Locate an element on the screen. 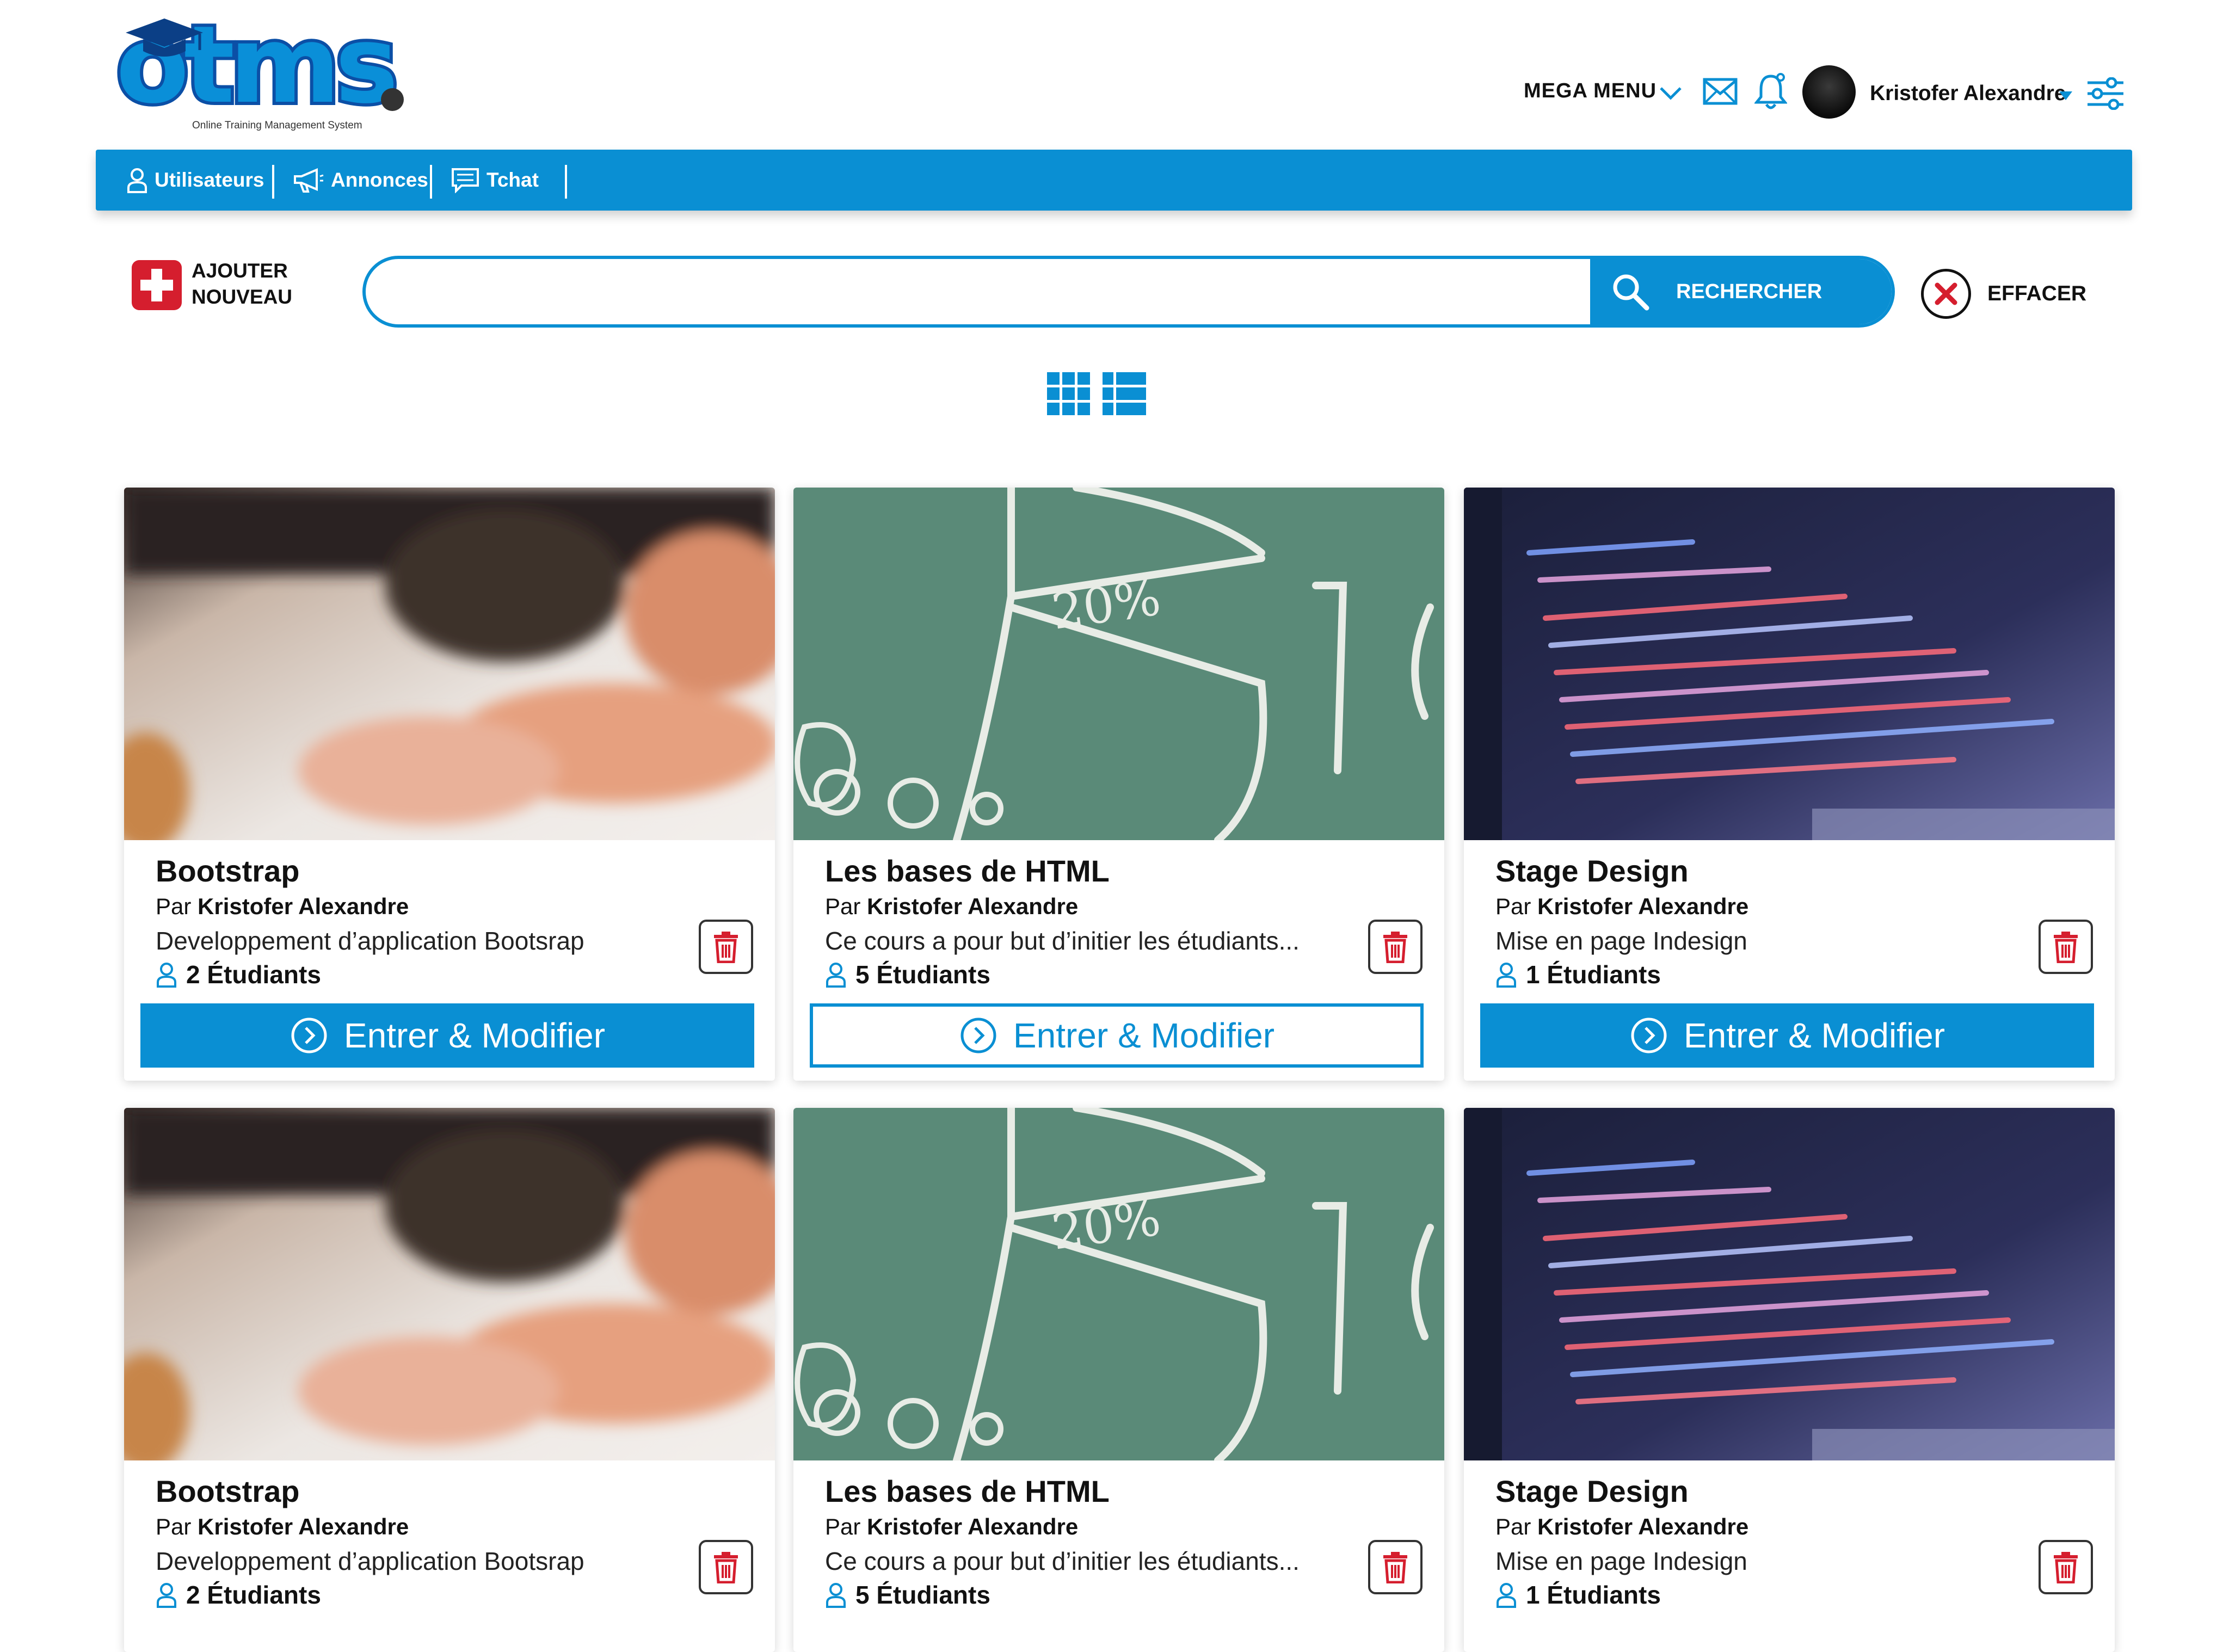 The width and height of the screenshot is (2229, 1652). caret-down-icon is located at coordinates (2065, 96).